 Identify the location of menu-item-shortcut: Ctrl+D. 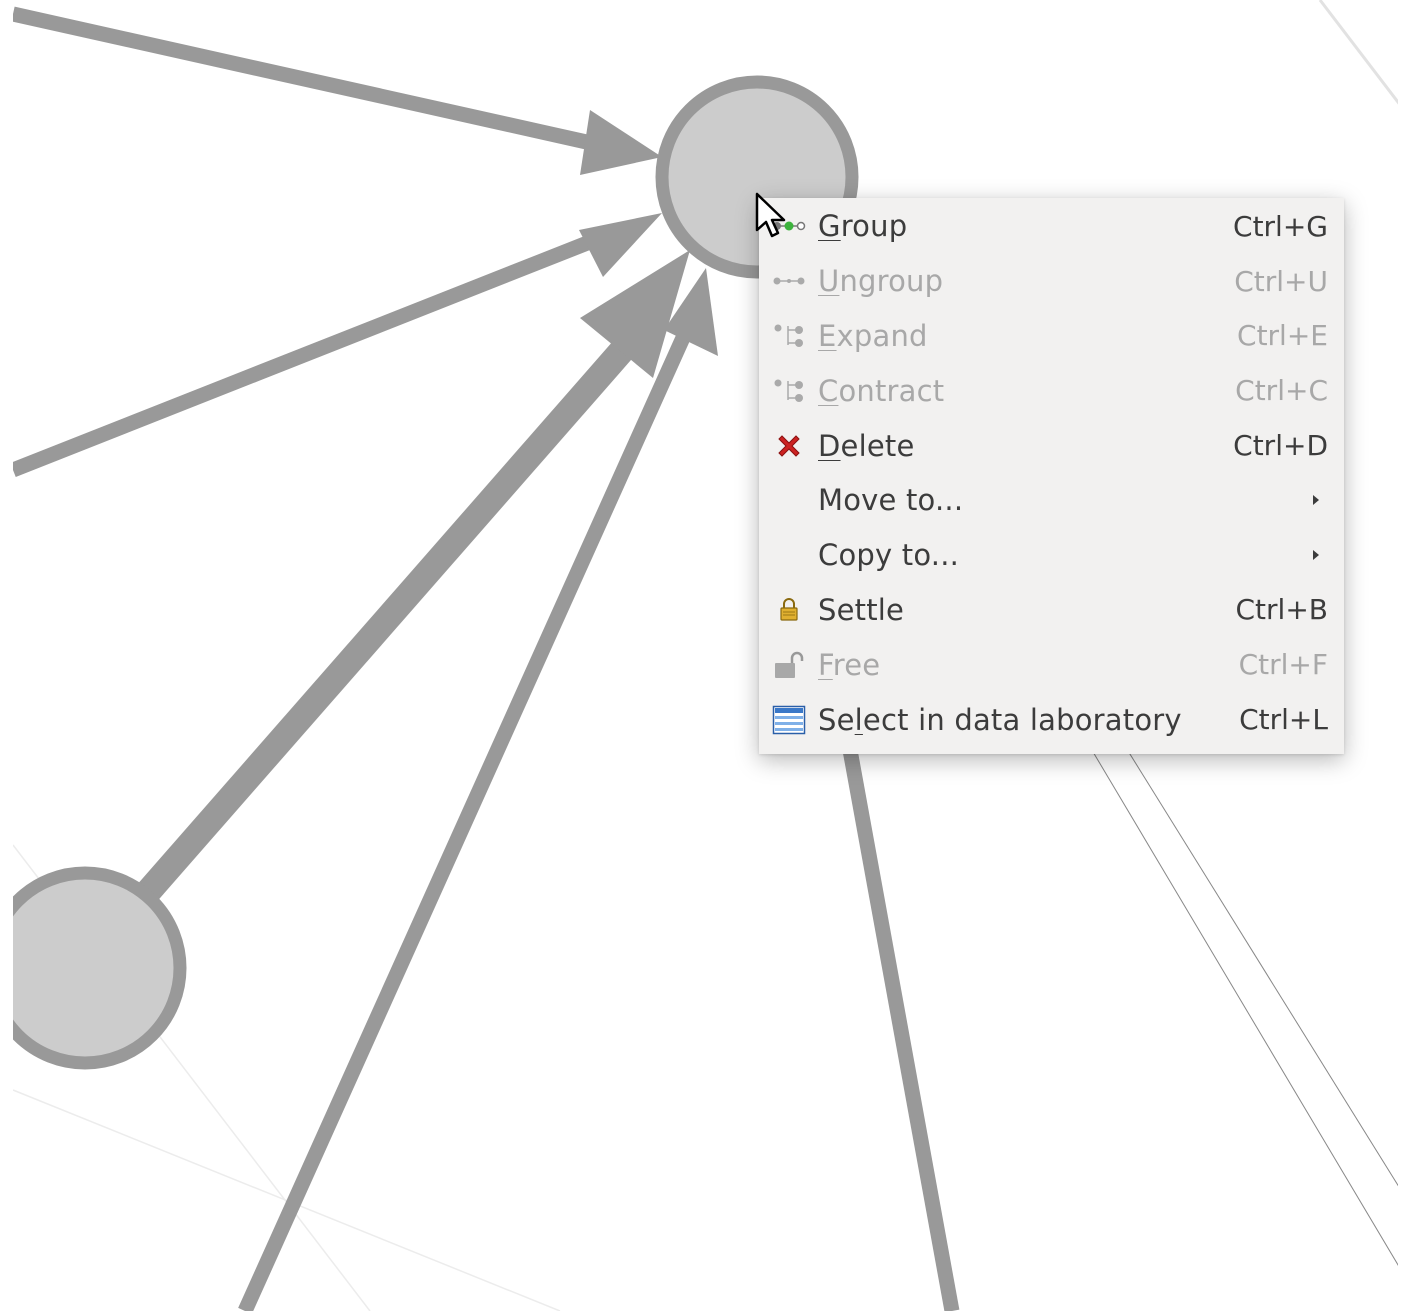
(1280, 446).